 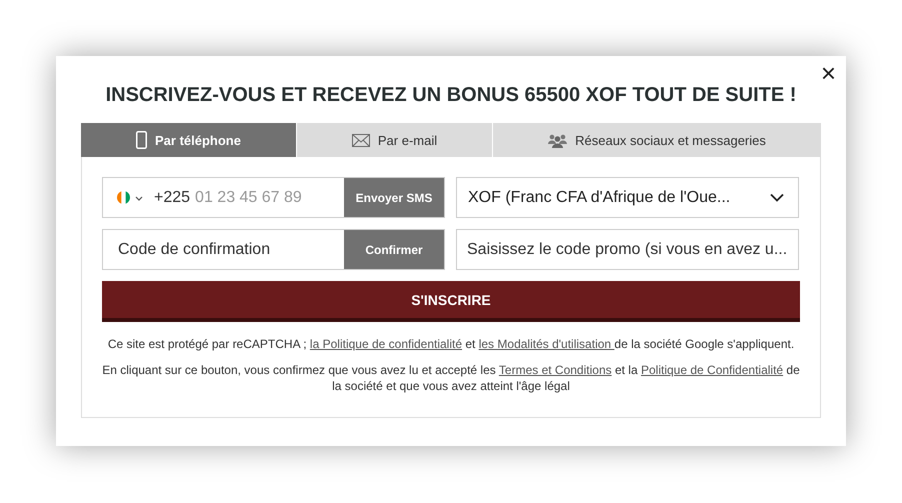 What do you see at coordinates (189, 140) in the screenshot?
I see `tab: Par téléphone` at bounding box center [189, 140].